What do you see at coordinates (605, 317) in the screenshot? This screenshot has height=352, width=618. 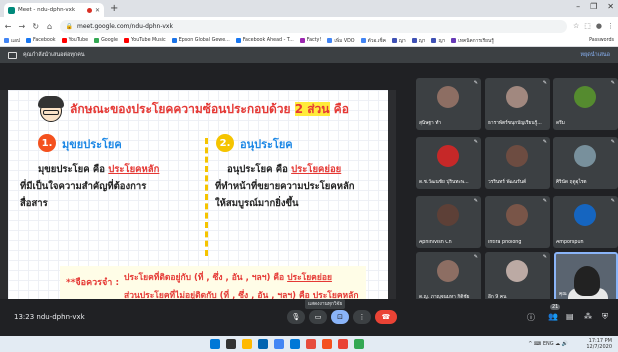 I see `host-controls-icon: ⛨` at bounding box center [605, 317].